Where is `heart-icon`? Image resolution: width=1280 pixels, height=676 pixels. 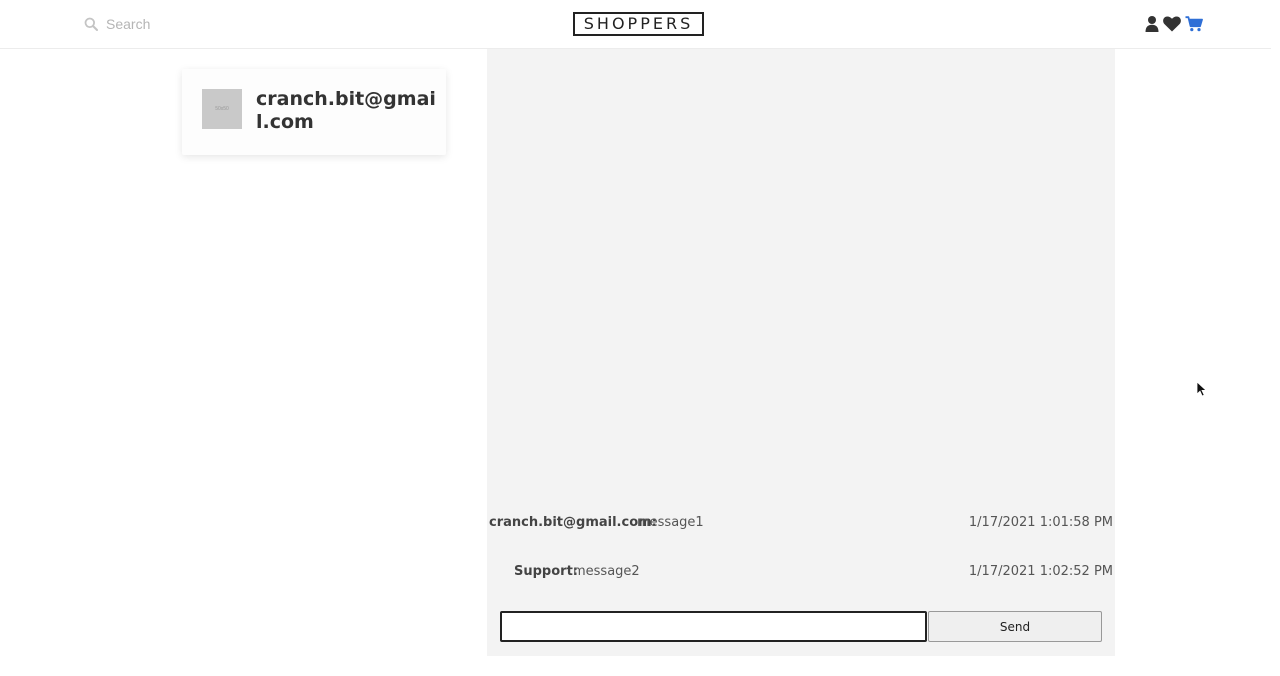
heart-icon is located at coordinates (1172, 24).